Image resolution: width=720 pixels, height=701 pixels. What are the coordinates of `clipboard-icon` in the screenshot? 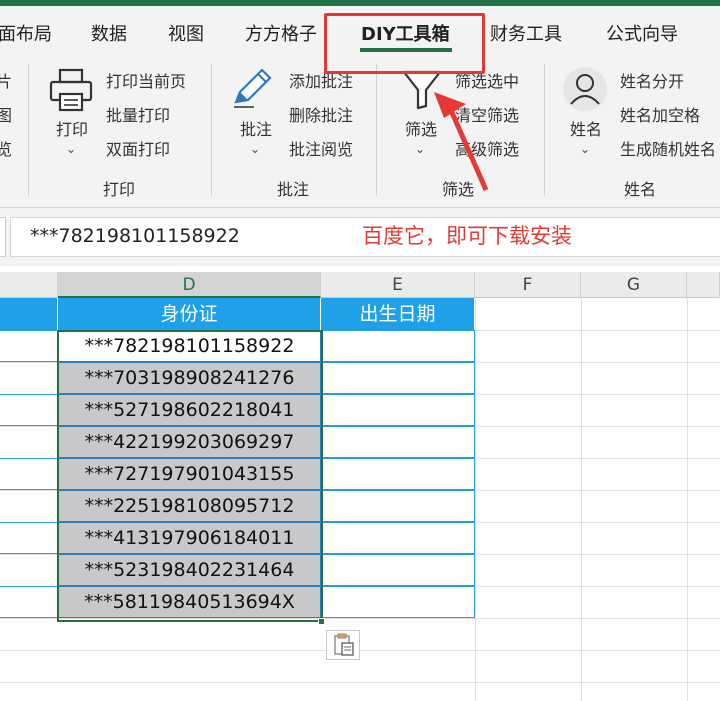 It's located at (344, 644).